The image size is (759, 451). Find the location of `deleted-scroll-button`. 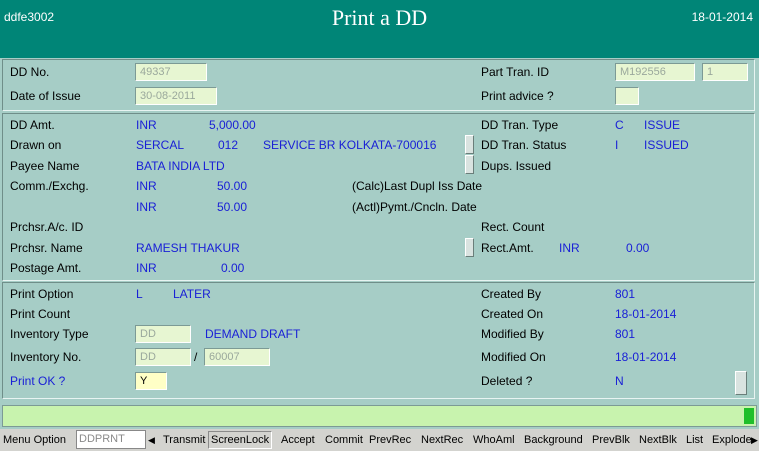

deleted-scroll-button is located at coordinates (741, 383).